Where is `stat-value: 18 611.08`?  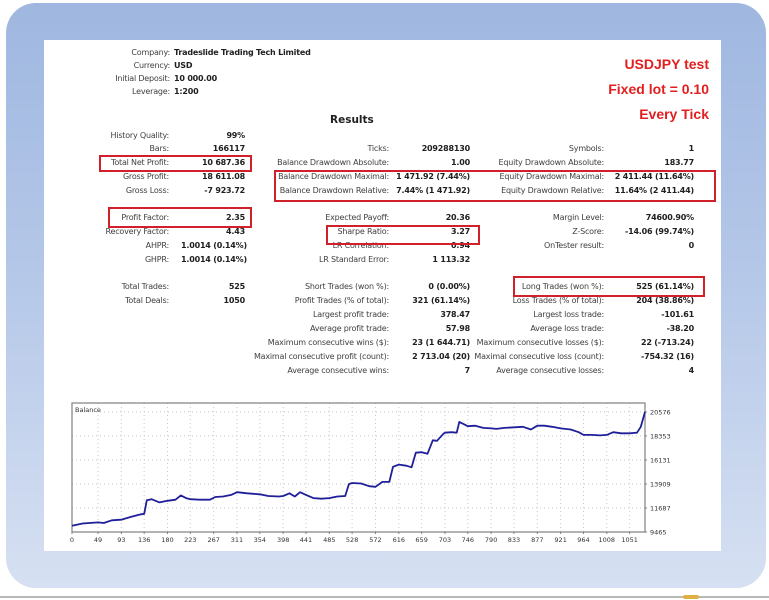
stat-value: 18 611.08 is located at coordinates (223, 176).